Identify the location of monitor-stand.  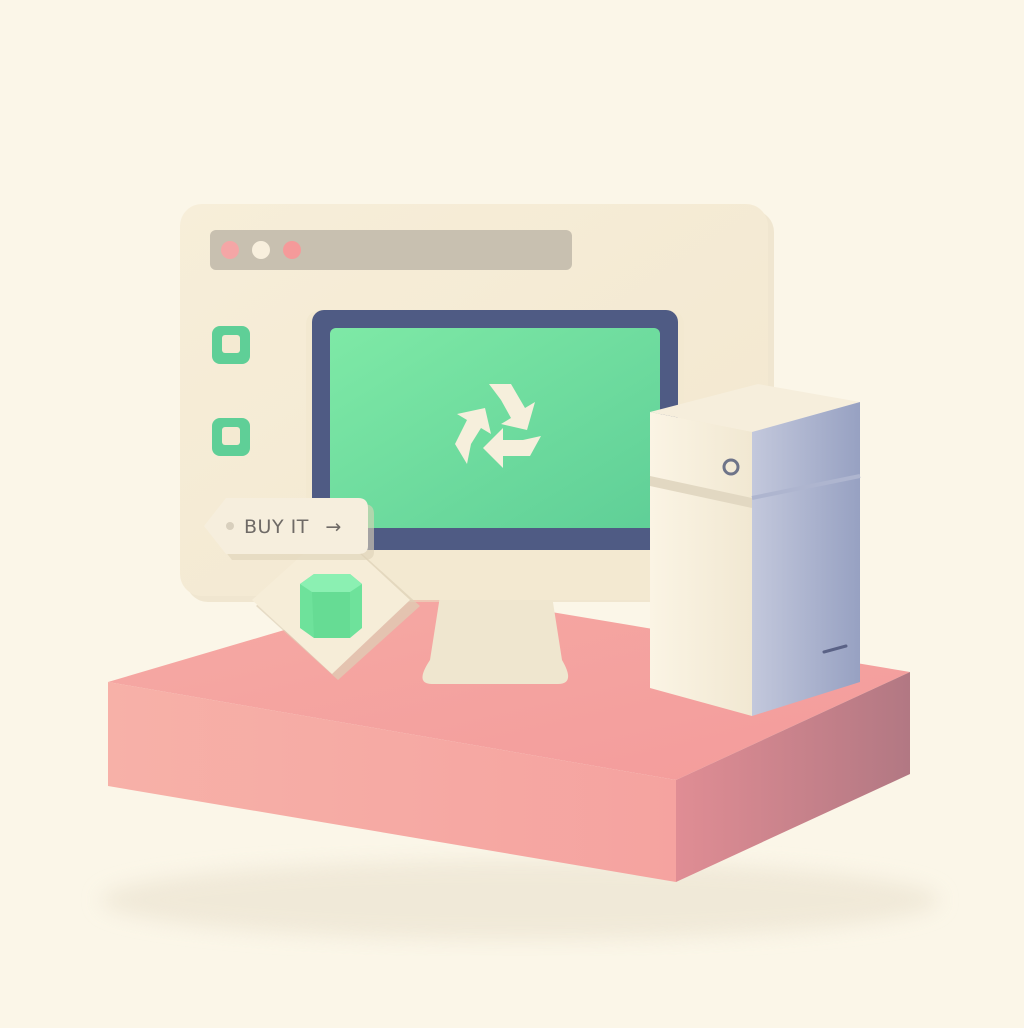
(495, 640).